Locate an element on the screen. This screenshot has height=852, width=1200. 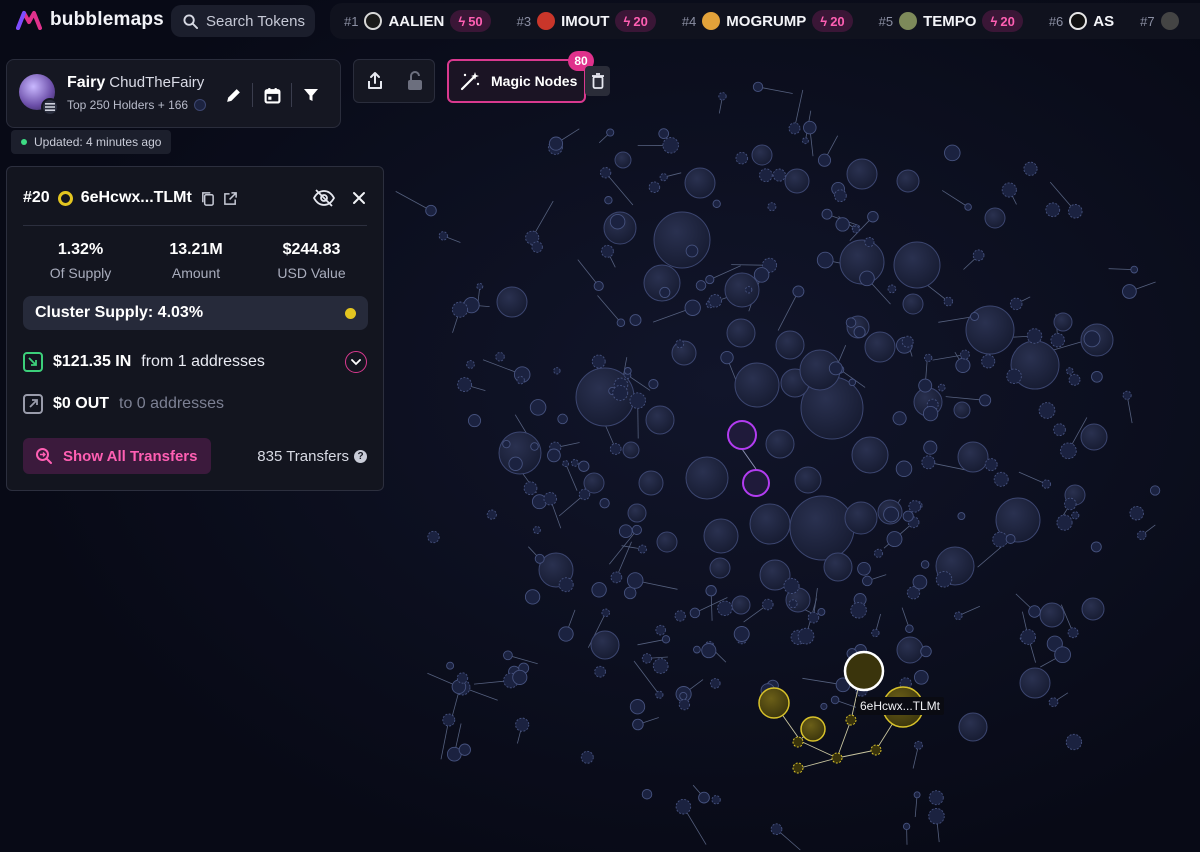
selected-address-bubble is located at coordinates (864, 671).